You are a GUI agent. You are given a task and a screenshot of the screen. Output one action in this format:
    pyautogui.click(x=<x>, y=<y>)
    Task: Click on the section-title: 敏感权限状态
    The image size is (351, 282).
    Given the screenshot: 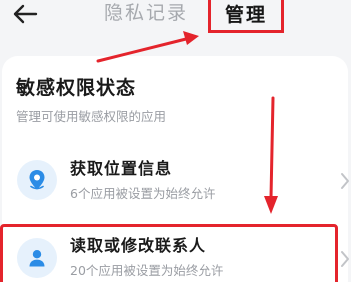 What is the action you would take?
    pyautogui.click(x=76, y=88)
    